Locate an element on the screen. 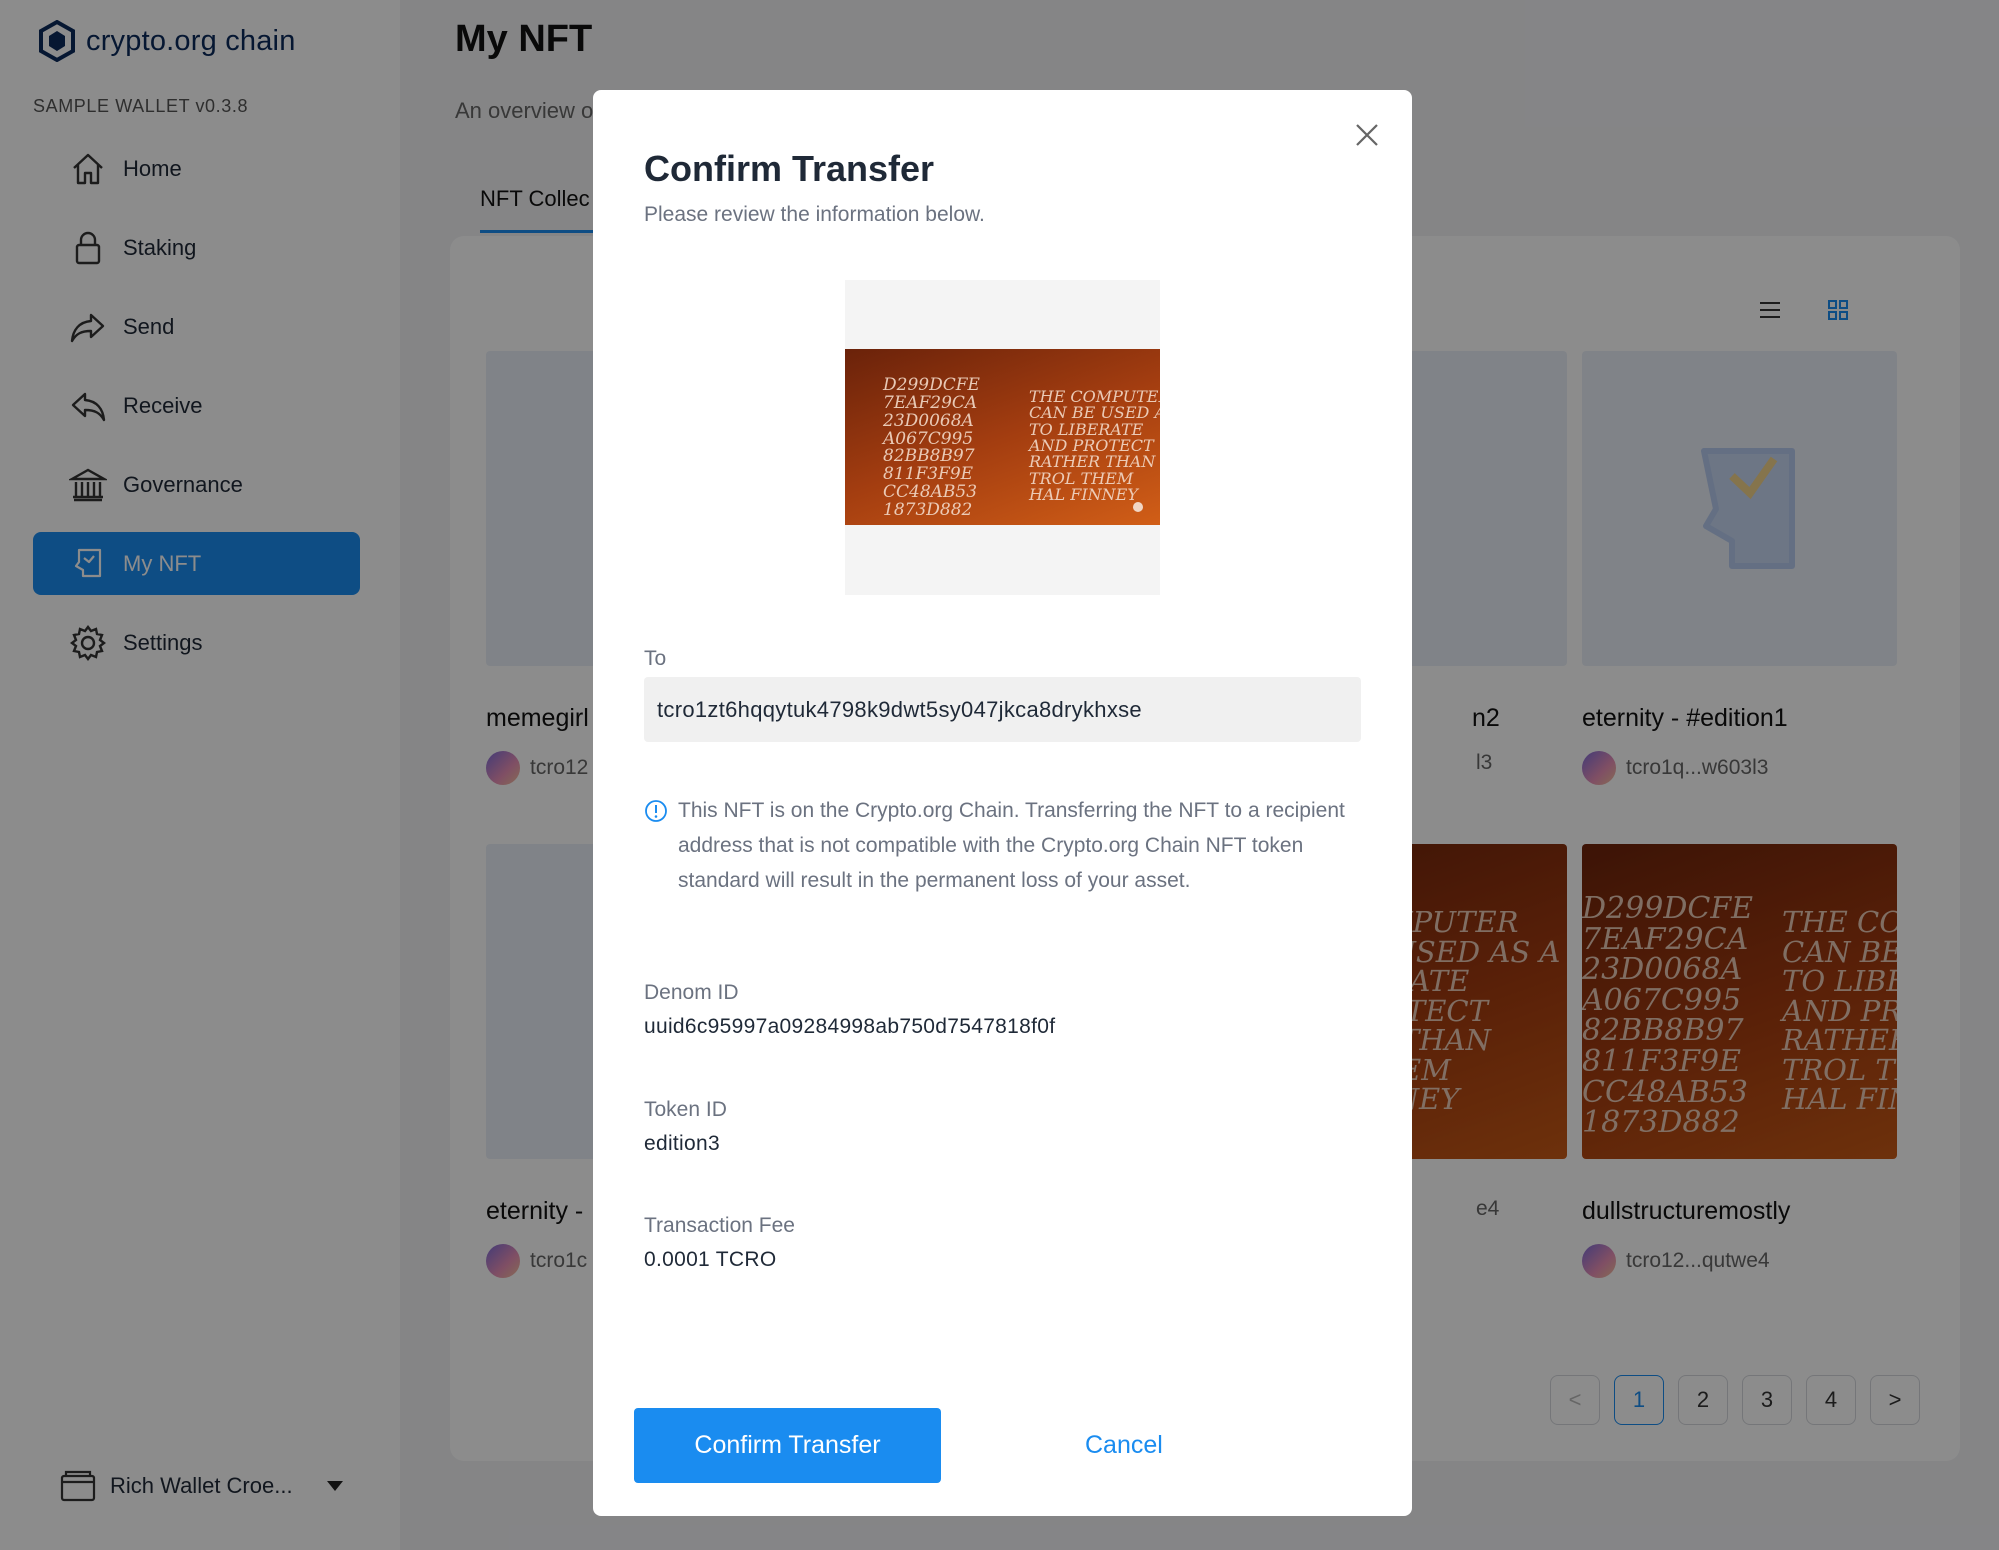 Image resolution: width=1999 pixels, height=1550 pixels. to-label: To is located at coordinates (655, 658).